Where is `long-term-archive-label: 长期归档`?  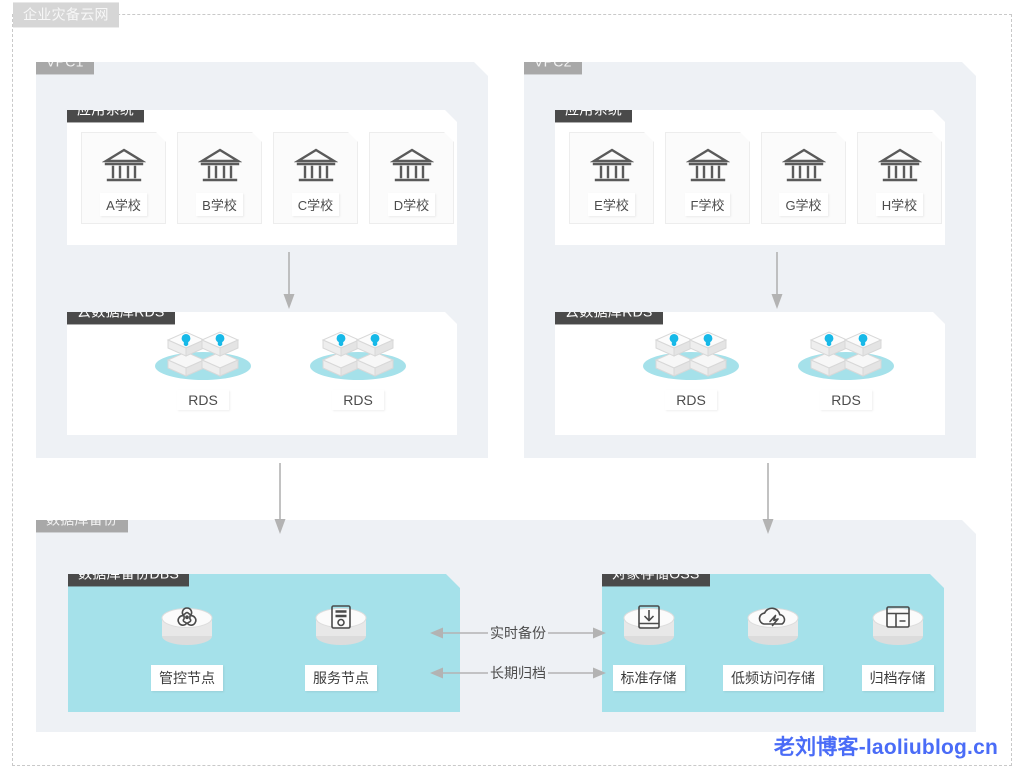 long-term-archive-label: 长期归档 is located at coordinates (518, 673).